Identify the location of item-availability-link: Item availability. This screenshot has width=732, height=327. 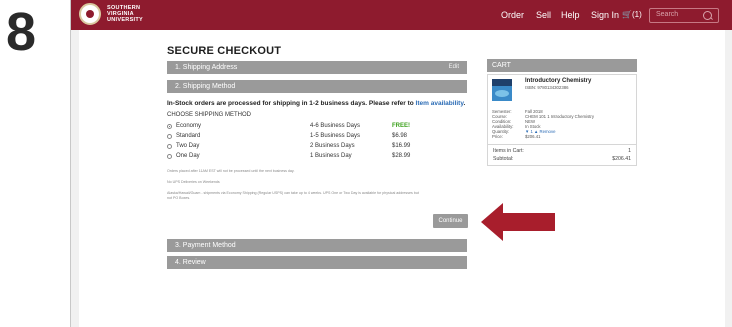
(440, 103).